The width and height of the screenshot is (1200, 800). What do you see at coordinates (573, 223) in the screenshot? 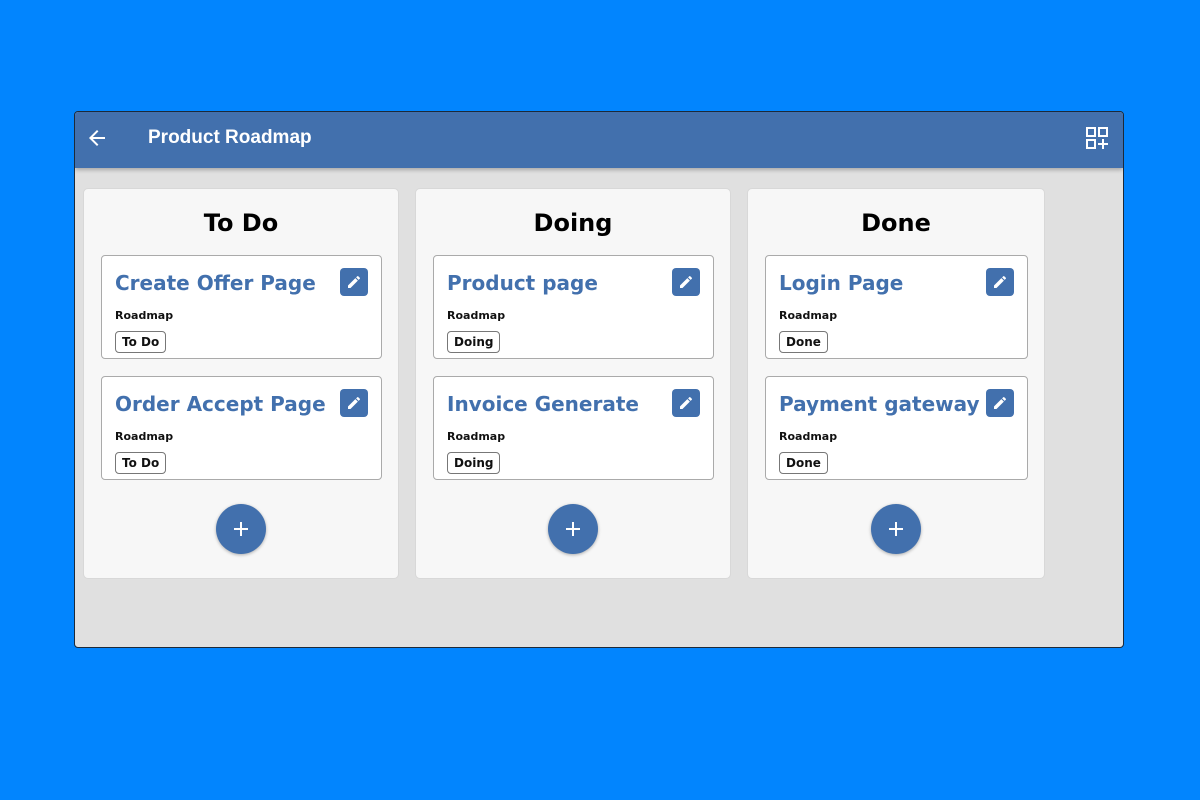
I see `column-title: Doing` at bounding box center [573, 223].